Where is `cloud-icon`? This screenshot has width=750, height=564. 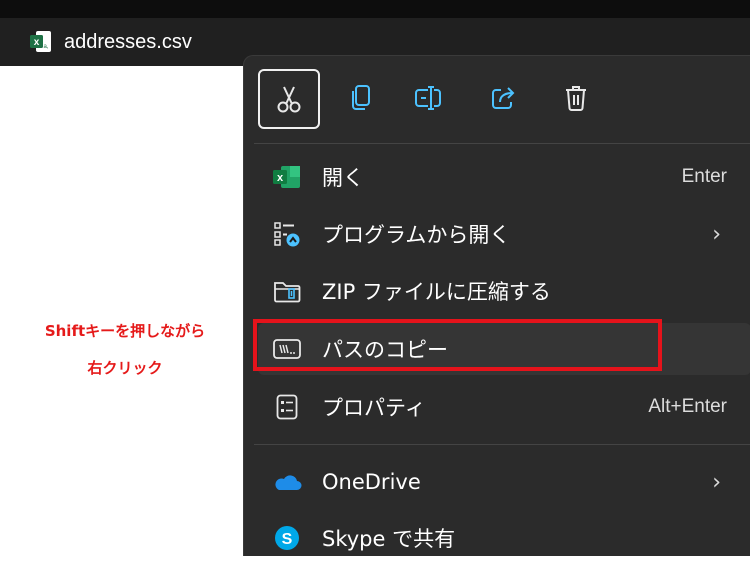 cloud-icon is located at coordinates (287, 482).